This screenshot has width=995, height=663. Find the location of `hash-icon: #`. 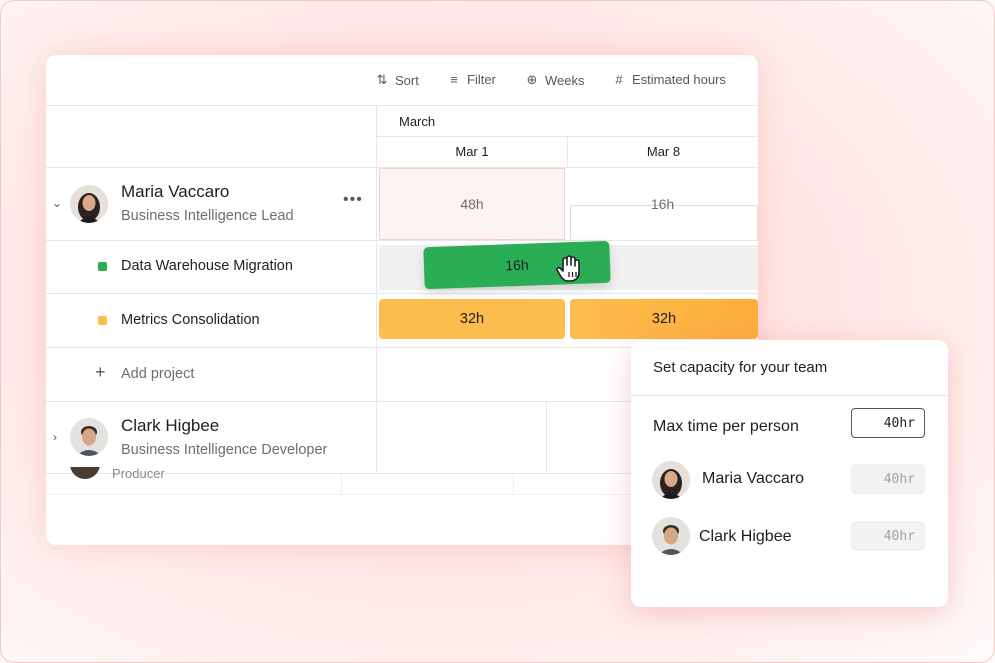

hash-icon: # is located at coordinates (619, 79).